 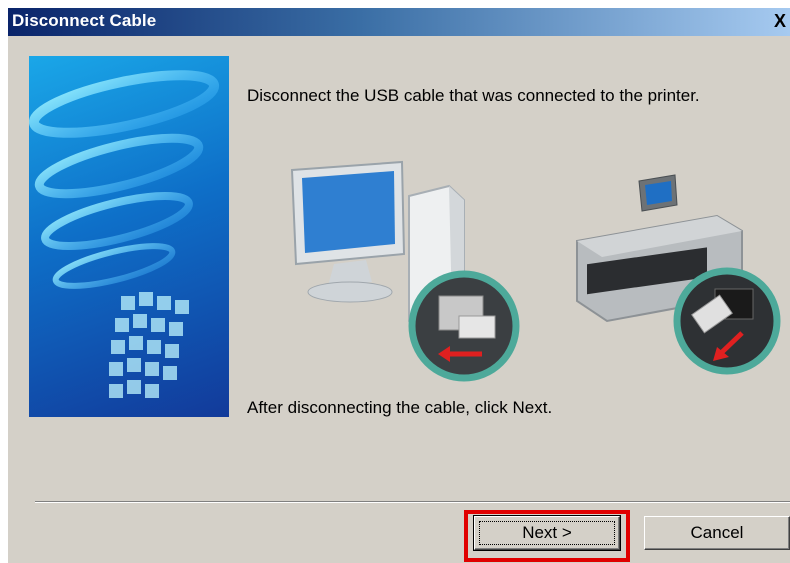 I want to click on printer-usb-illustration, so click(x=677, y=276).